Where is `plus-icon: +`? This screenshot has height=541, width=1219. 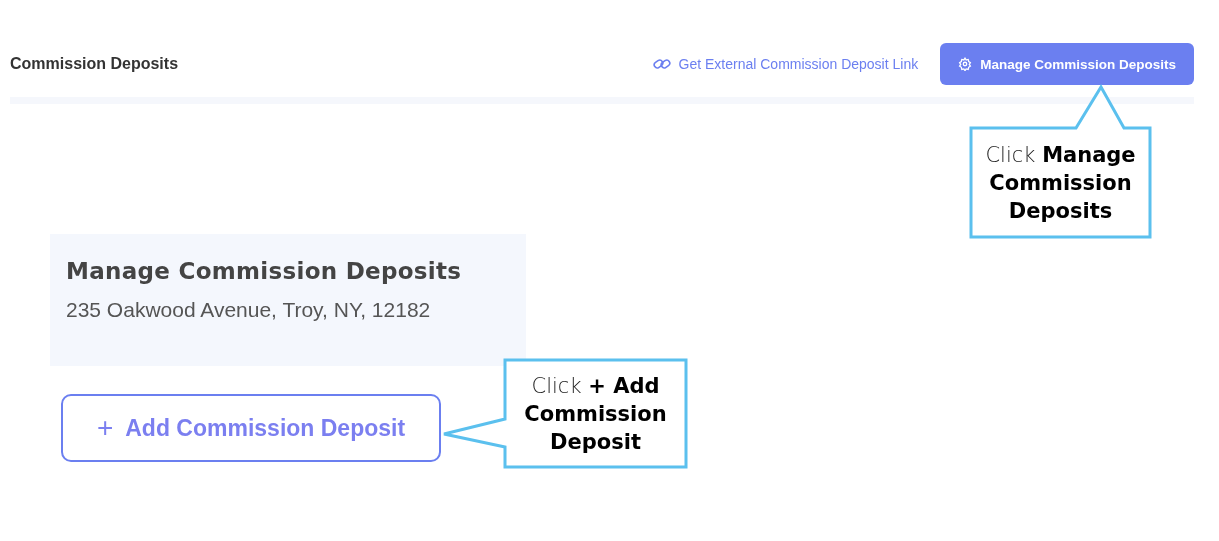
plus-icon: + is located at coordinates (105, 428).